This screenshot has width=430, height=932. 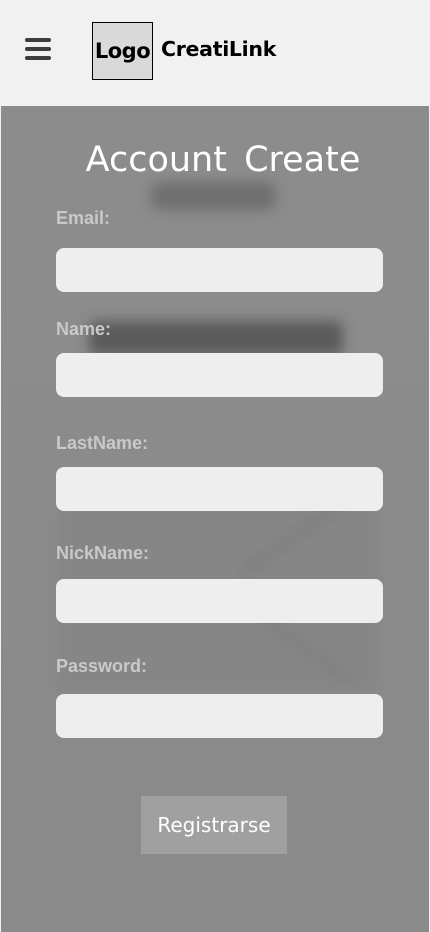 I want to click on form-title: Account Create, so click(x=223, y=160).